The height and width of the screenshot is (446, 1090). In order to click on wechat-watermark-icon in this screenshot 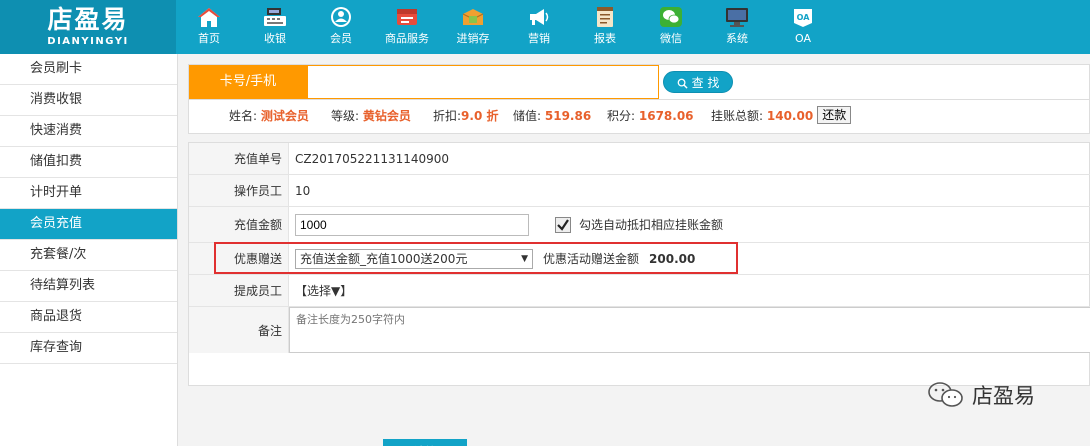, I will do `click(945, 394)`.